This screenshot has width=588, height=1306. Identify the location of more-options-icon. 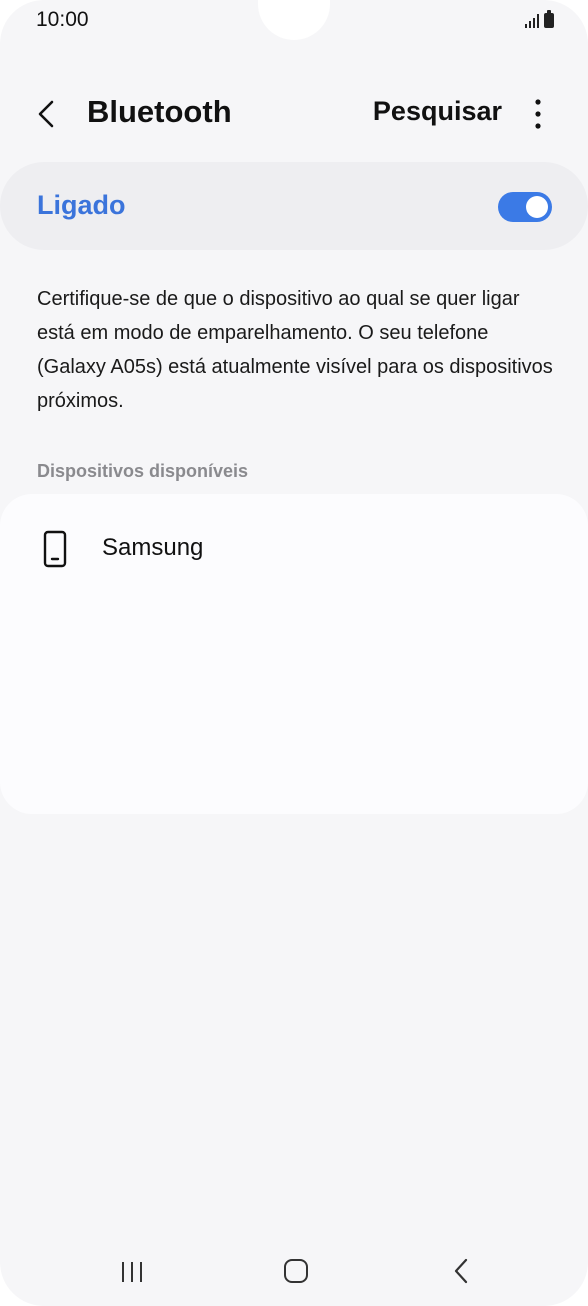
(538, 114).